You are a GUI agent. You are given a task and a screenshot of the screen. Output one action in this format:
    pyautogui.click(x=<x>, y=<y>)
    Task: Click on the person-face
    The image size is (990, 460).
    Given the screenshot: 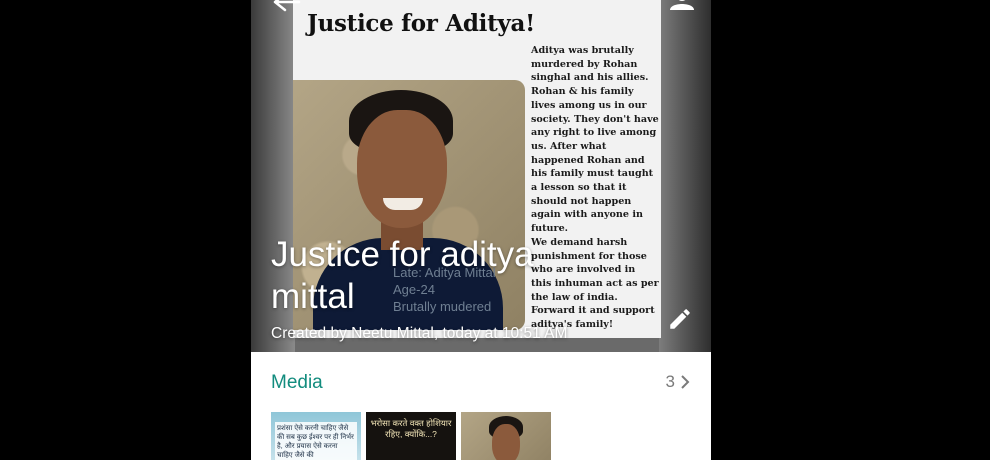 What is the action you would take?
    pyautogui.click(x=402, y=169)
    